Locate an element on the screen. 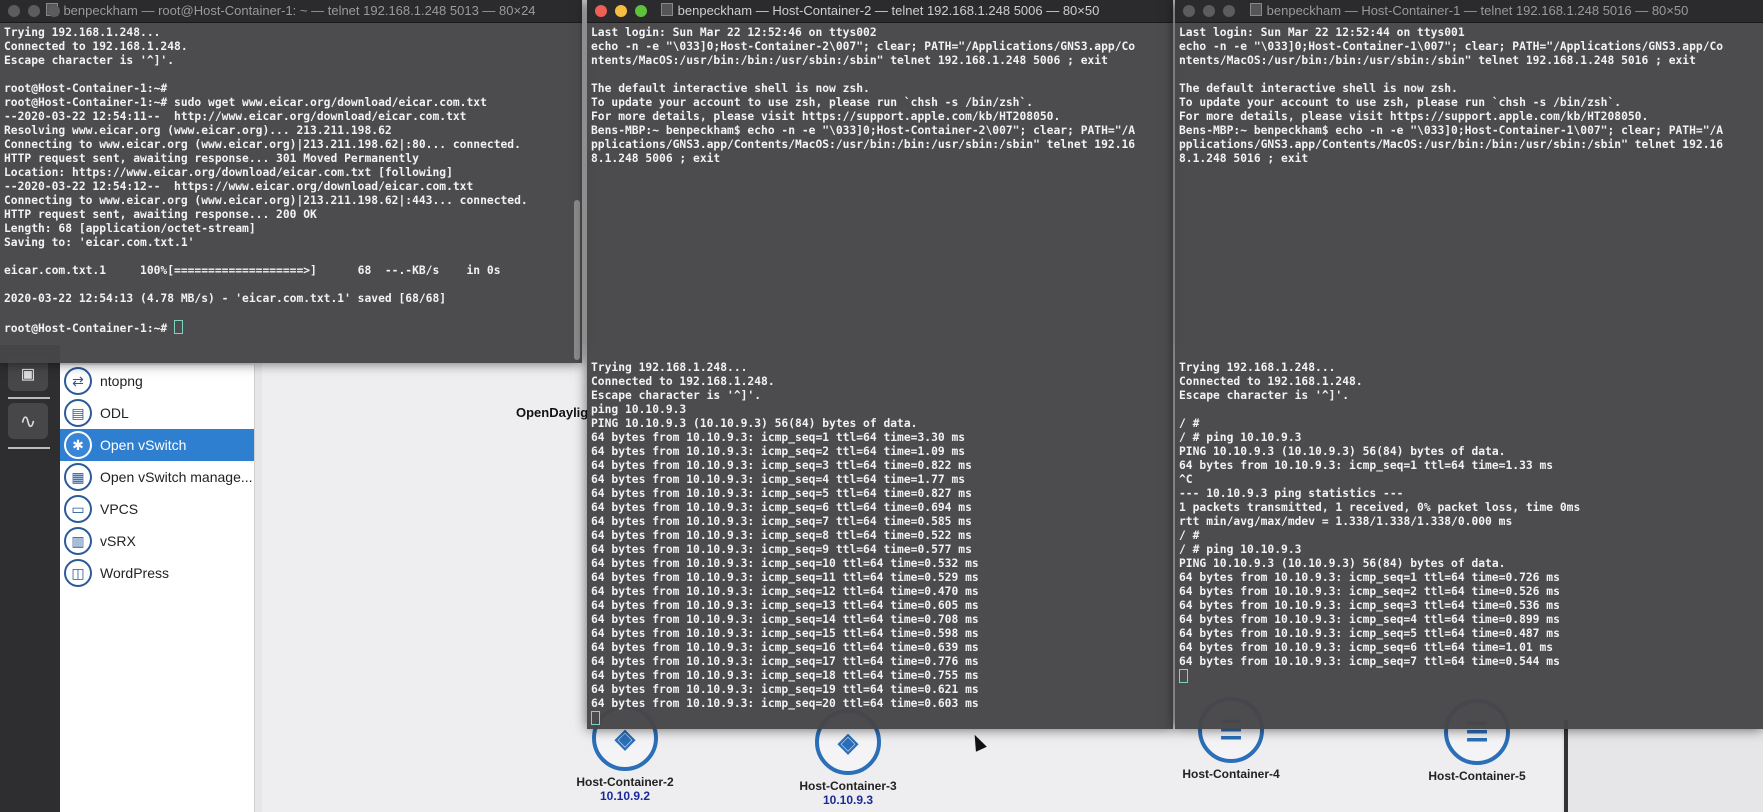 Image resolution: width=1763 pixels, height=812 pixels. terminal-line: root@Host-Container-1:~# is located at coordinates (291, 328).